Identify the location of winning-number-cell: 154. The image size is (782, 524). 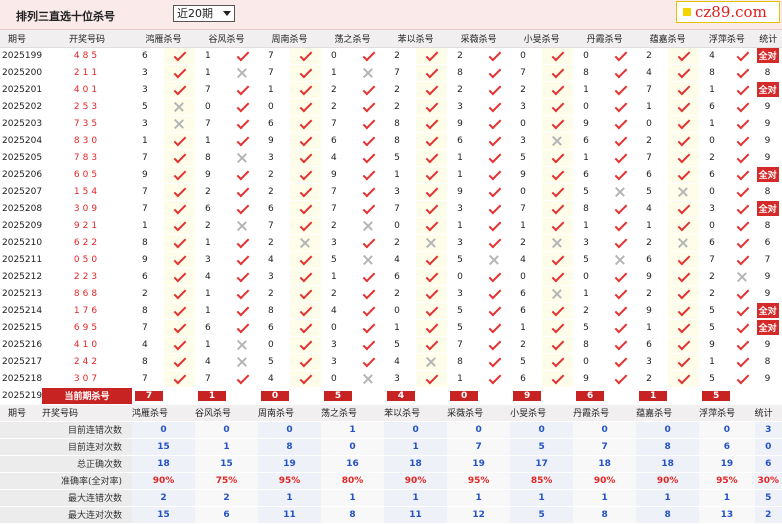
(87, 191).